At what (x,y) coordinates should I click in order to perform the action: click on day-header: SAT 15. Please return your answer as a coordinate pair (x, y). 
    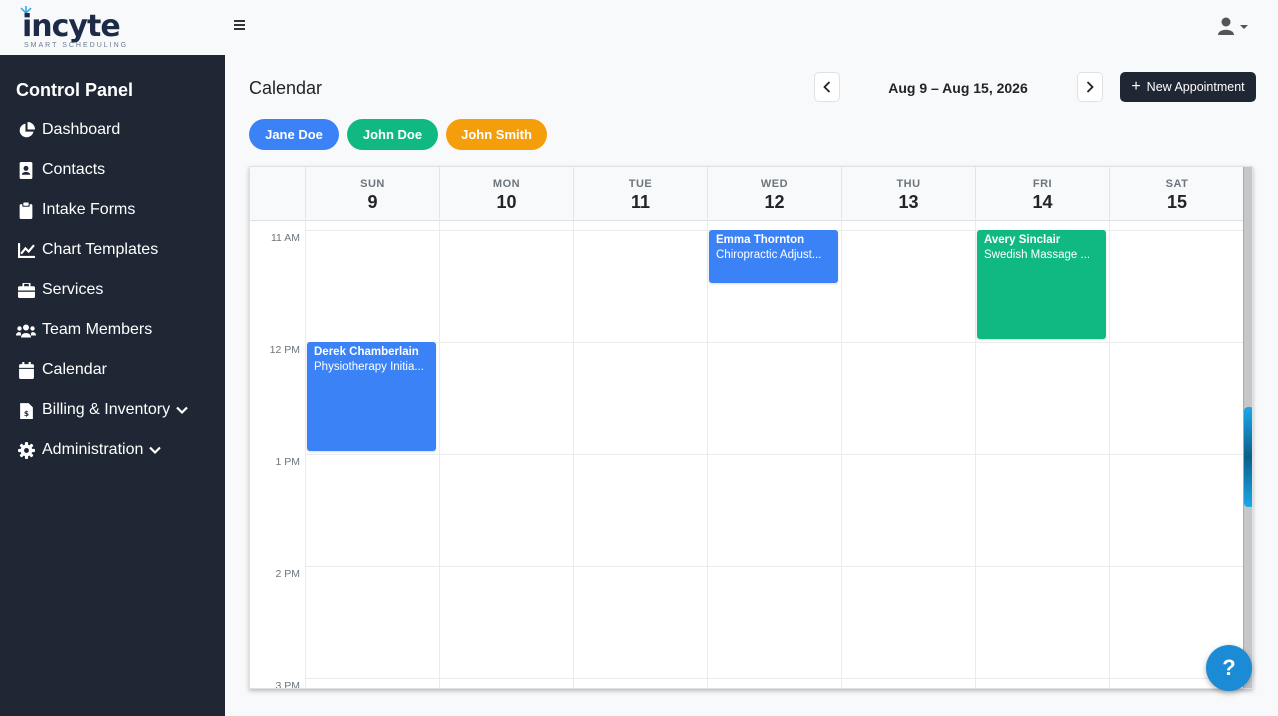
    Looking at the image, I should click on (1176, 194).